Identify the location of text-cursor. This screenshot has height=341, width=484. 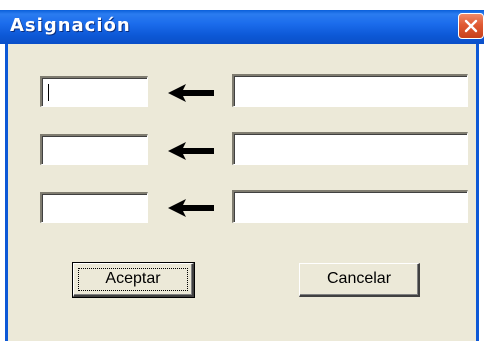
(48, 92).